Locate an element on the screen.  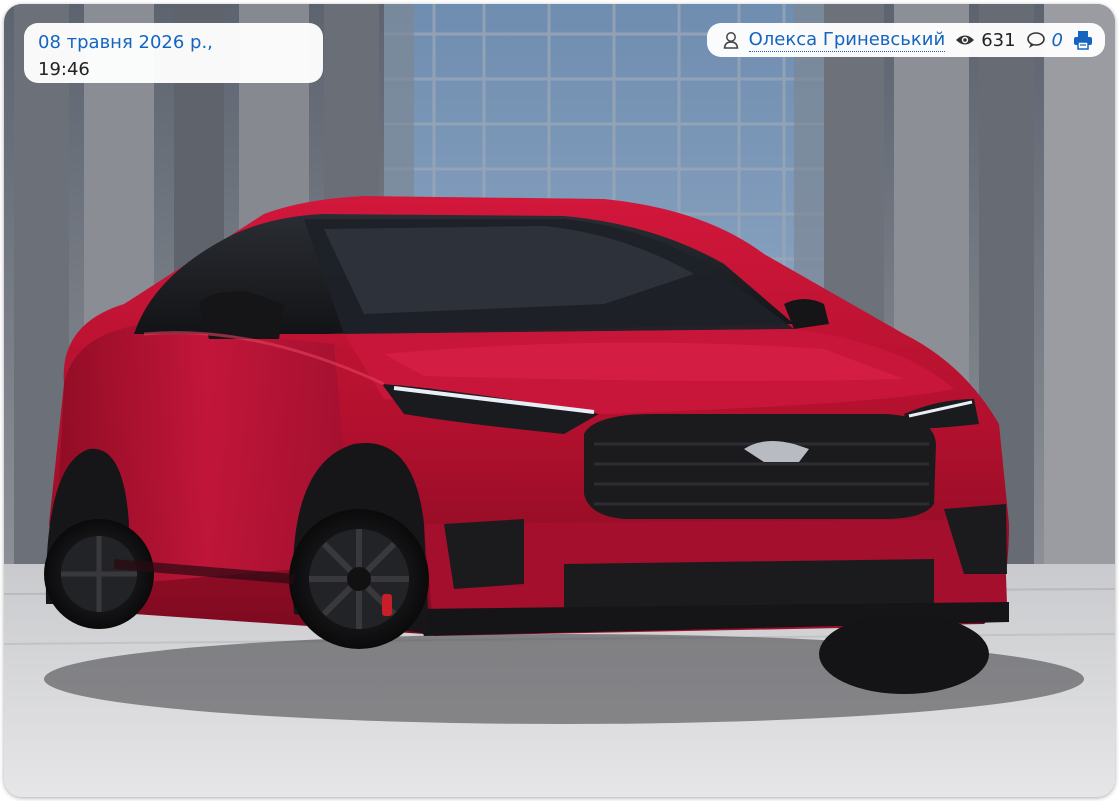
print-icon is located at coordinates (1083, 40).